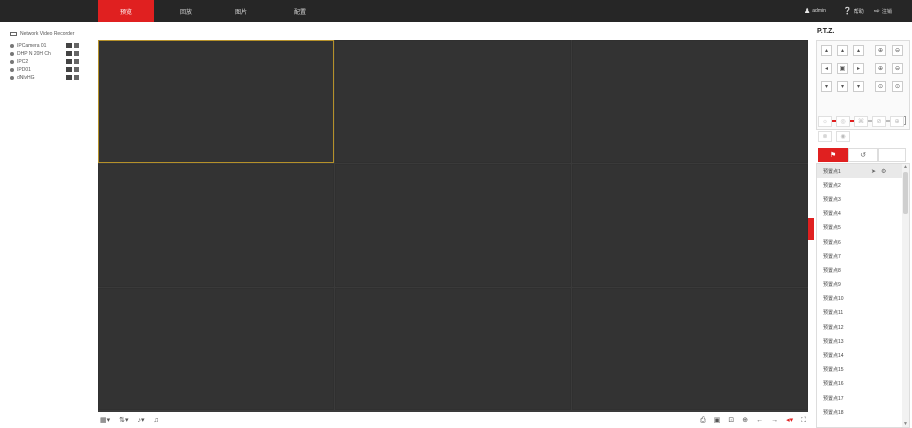  Describe the element at coordinates (300, 11) in the screenshot. I see `tab-configuration: 配置` at that location.